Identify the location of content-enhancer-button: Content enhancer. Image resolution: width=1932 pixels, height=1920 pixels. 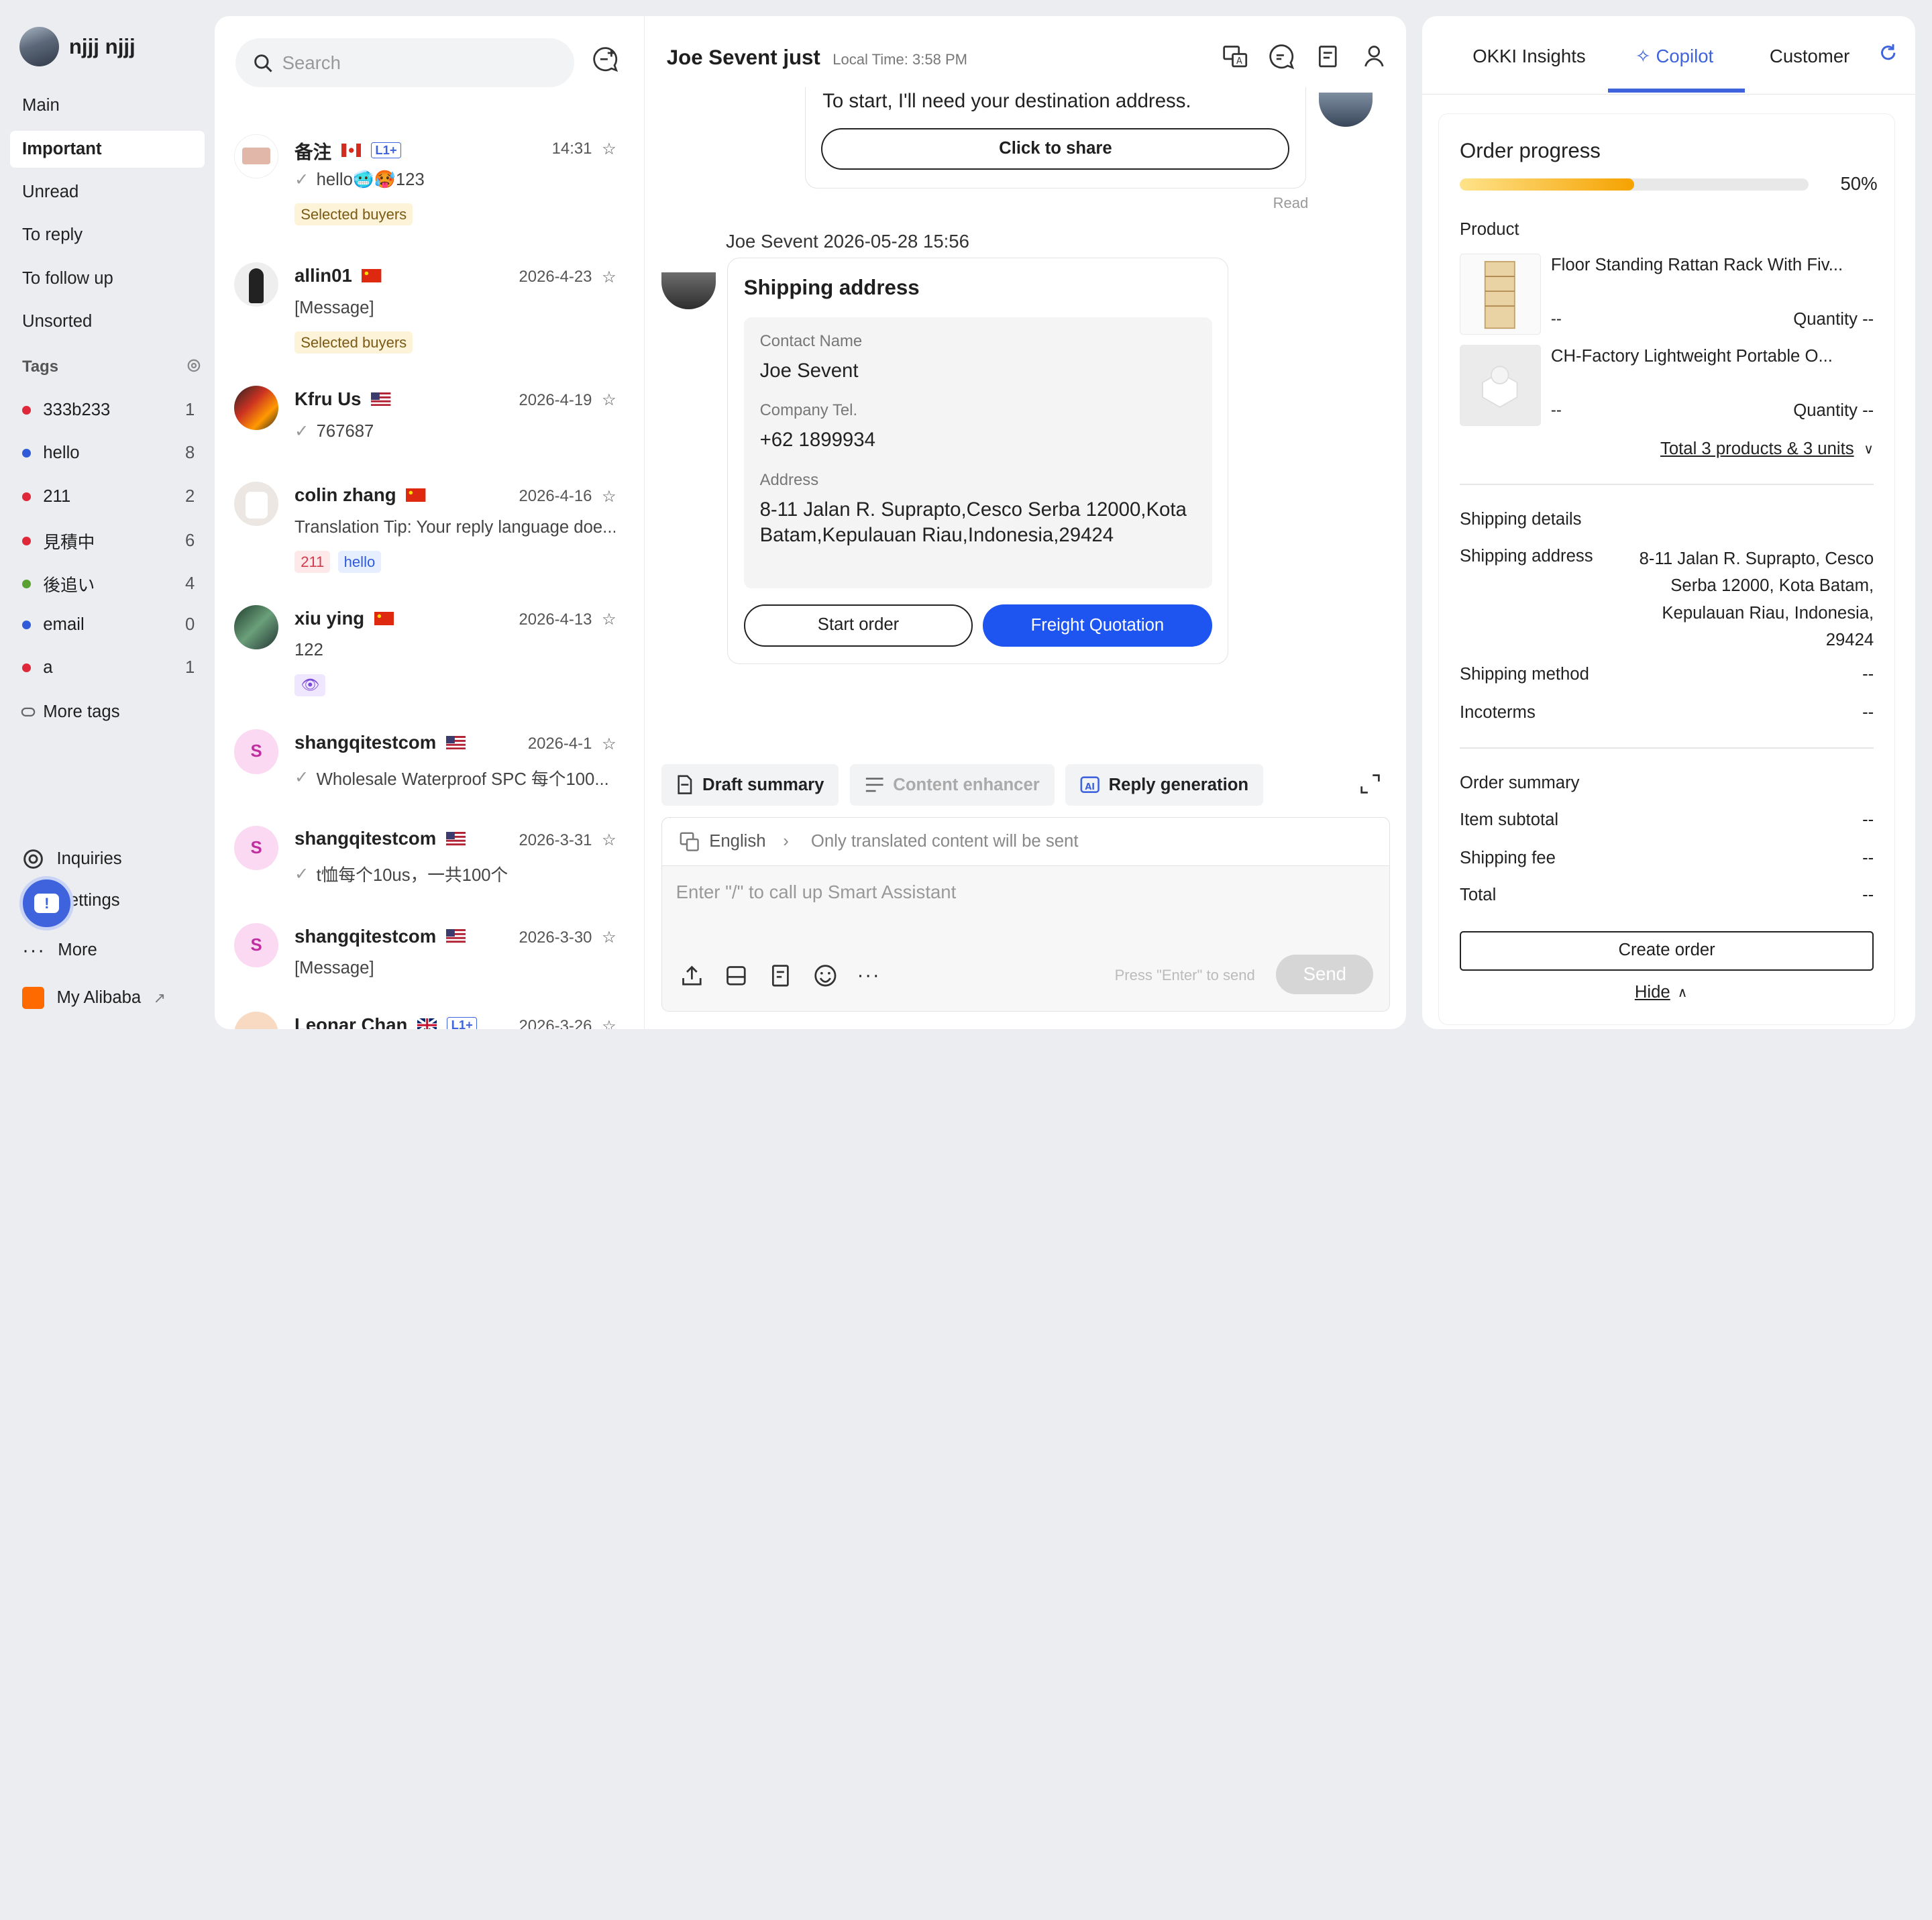
(952, 785).